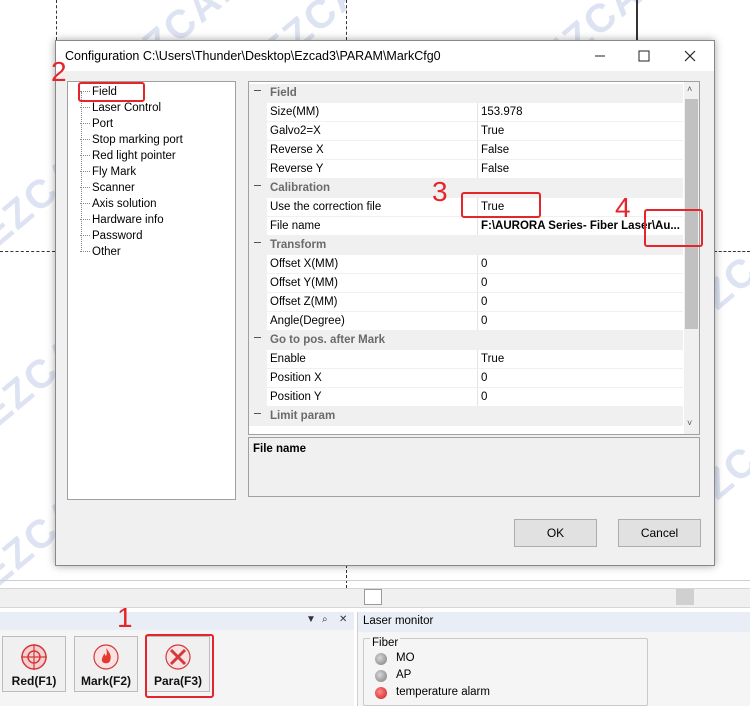  I want to click on status-led-icon, so click(381, 676).